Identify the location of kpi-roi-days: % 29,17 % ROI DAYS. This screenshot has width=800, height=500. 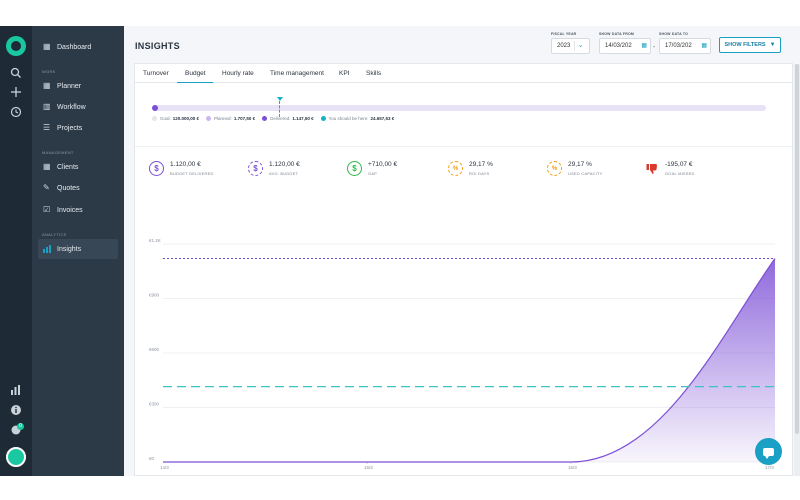
(470, 168).